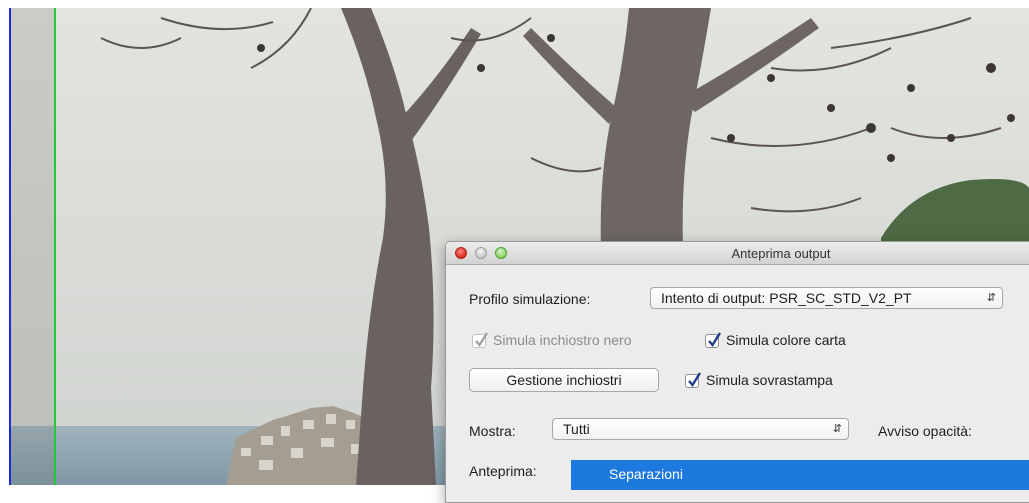  I want to click on simulate-paper-color-checkbox, so click(713, 340).